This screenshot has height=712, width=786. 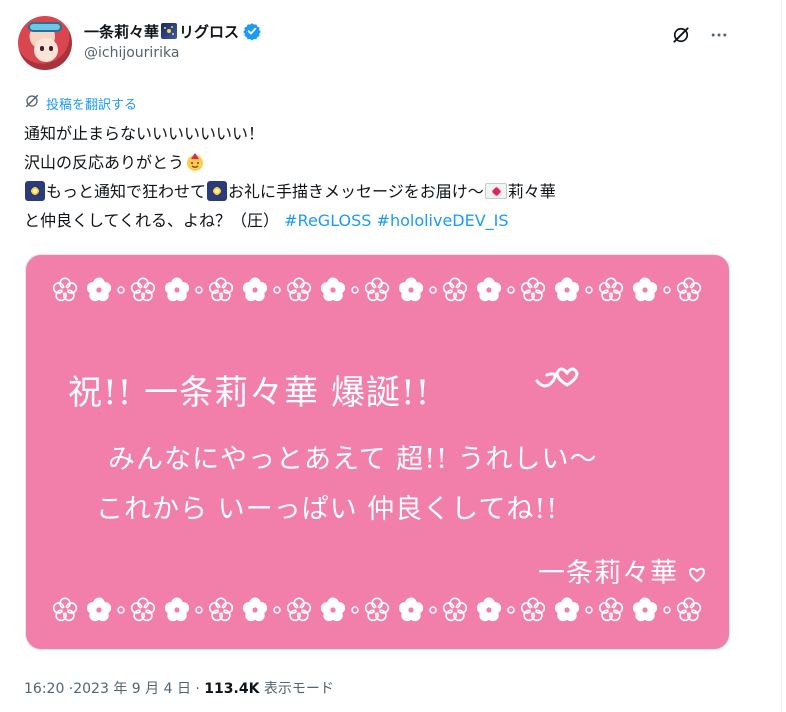 I want to click on tweet-meta: 16:20 ·2023 年 9 月 4 日 · 113.4K 表示モード, so click(x=179, y=688).